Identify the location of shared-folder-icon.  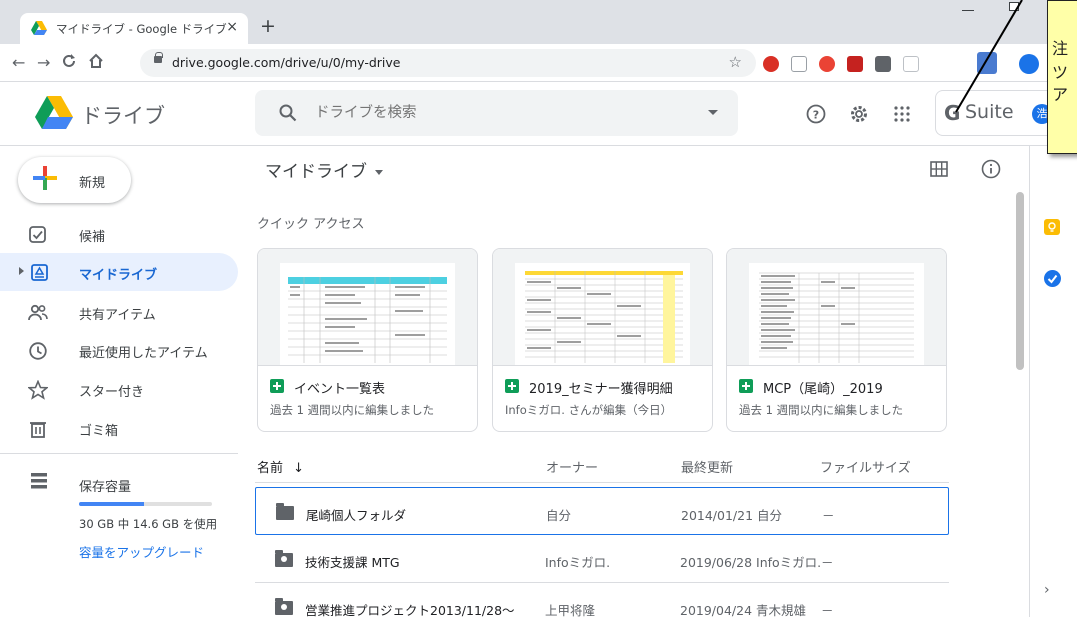
(284, 558).